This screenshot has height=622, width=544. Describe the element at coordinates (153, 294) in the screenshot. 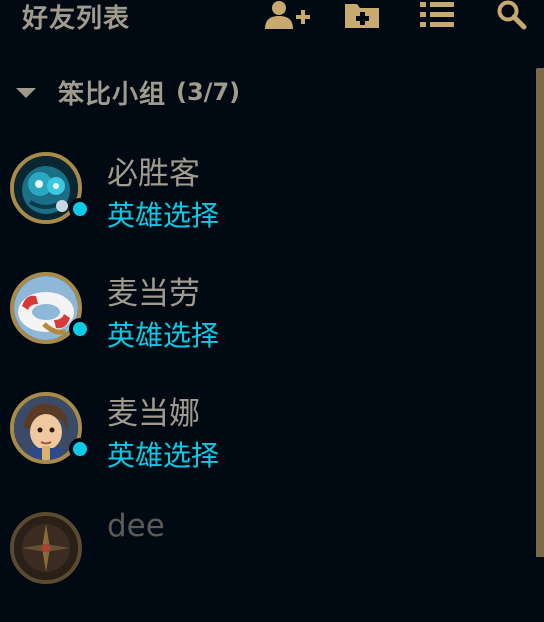

I see `friend-name: 麦当劳` at that location.